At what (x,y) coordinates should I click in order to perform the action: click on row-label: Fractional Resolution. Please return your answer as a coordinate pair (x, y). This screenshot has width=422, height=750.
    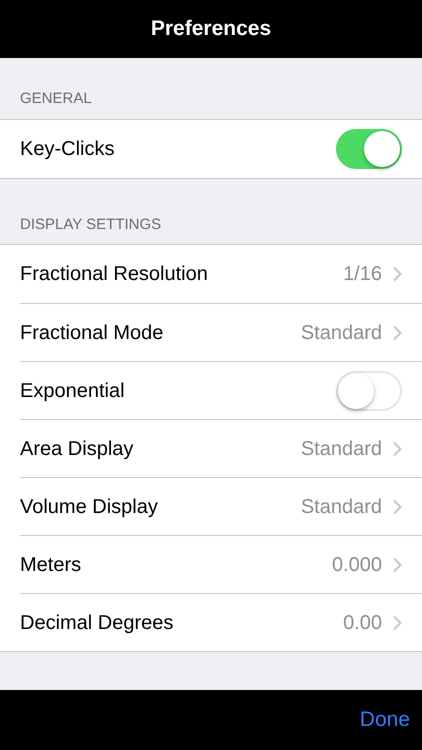
    Looking at the image, I should click on (114, 274).